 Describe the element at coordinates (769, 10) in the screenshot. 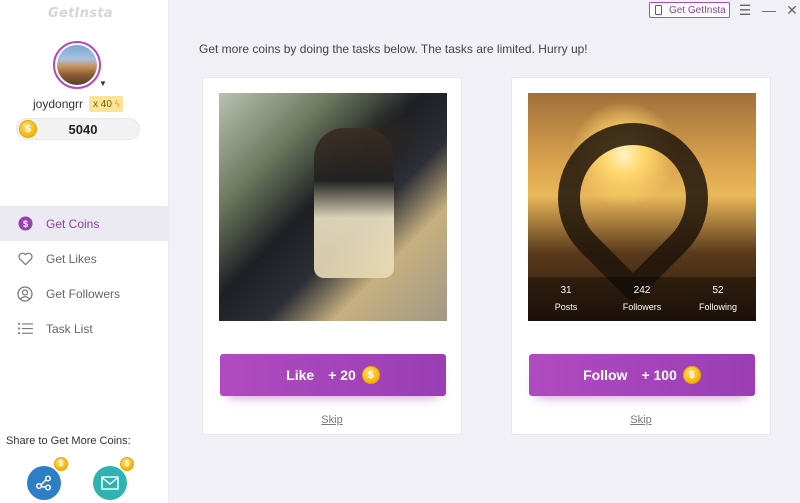

I see `minimize-icon: —` at that location.